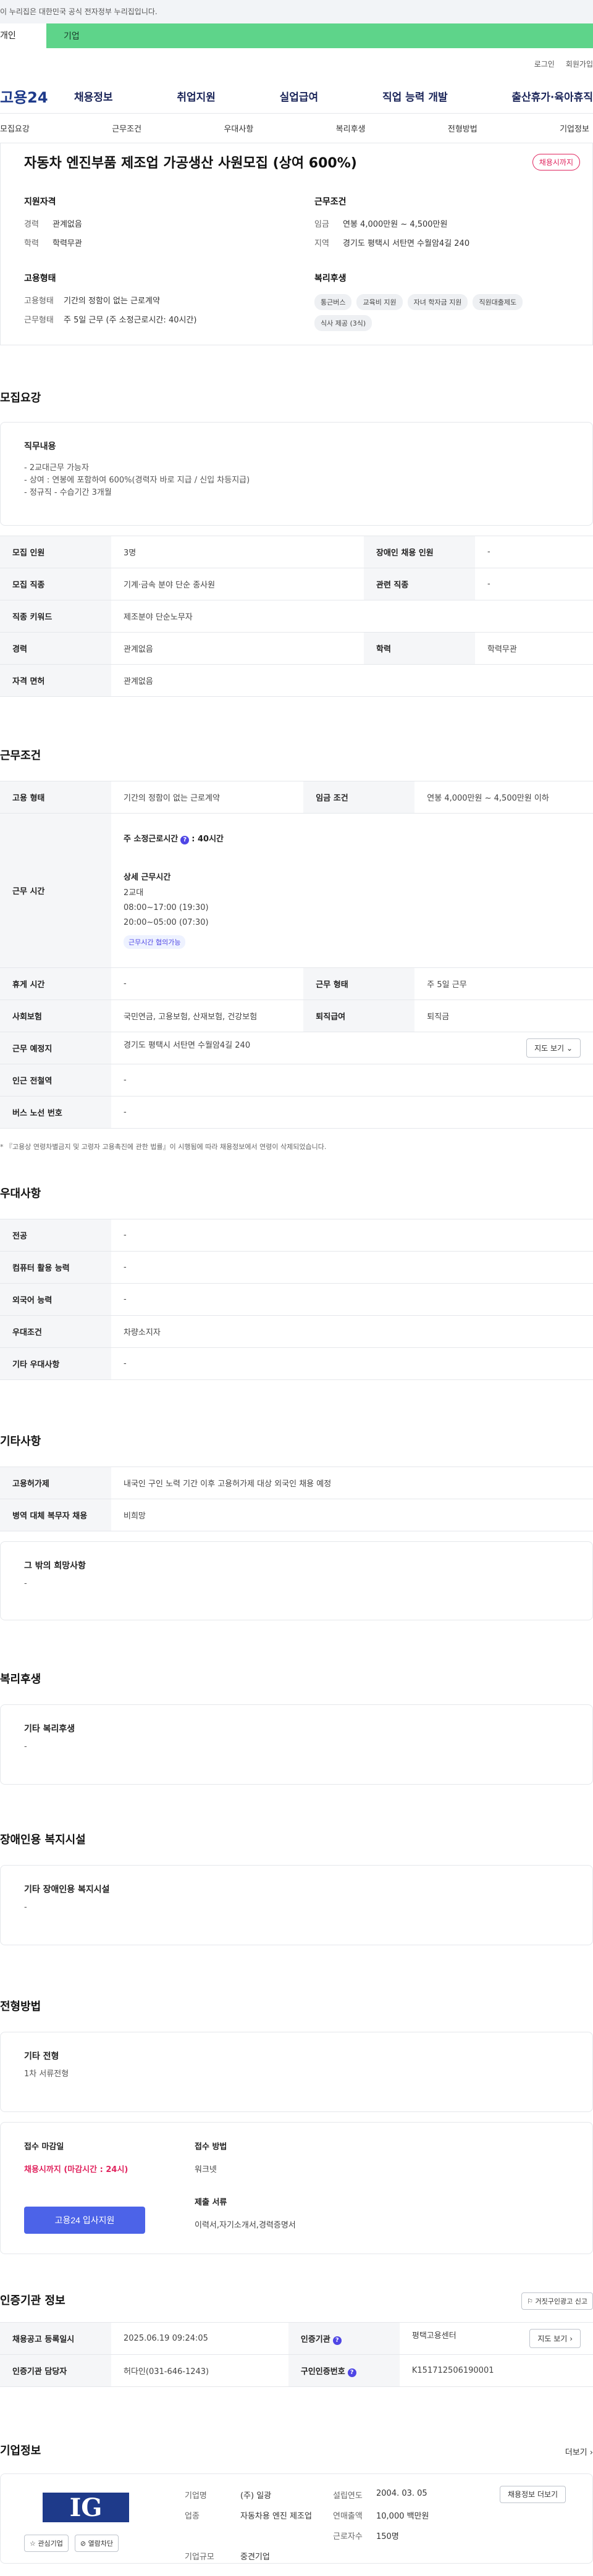  What do you see at coordinates (39, 301) in the screenshot?
I see `summary-emptype-label: 고용형태` at bounding box center [39, 301].